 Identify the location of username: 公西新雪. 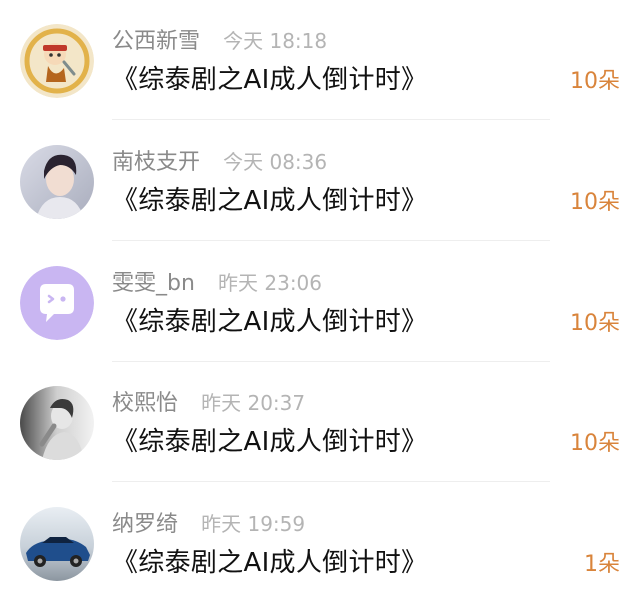
(156, 41).